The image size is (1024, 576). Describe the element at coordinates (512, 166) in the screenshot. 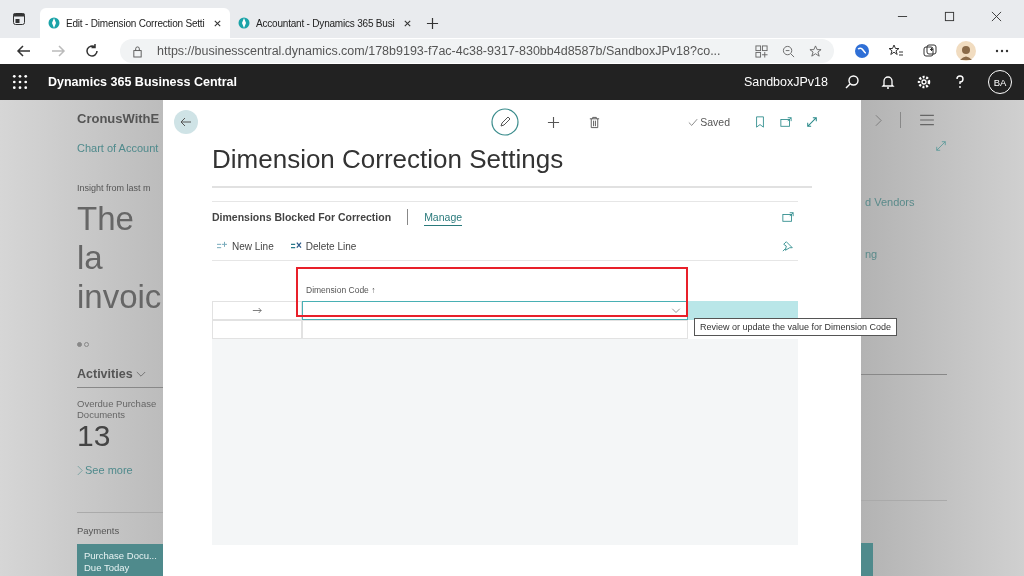

I see `page-title: Dimension Correction Settings` at that location.